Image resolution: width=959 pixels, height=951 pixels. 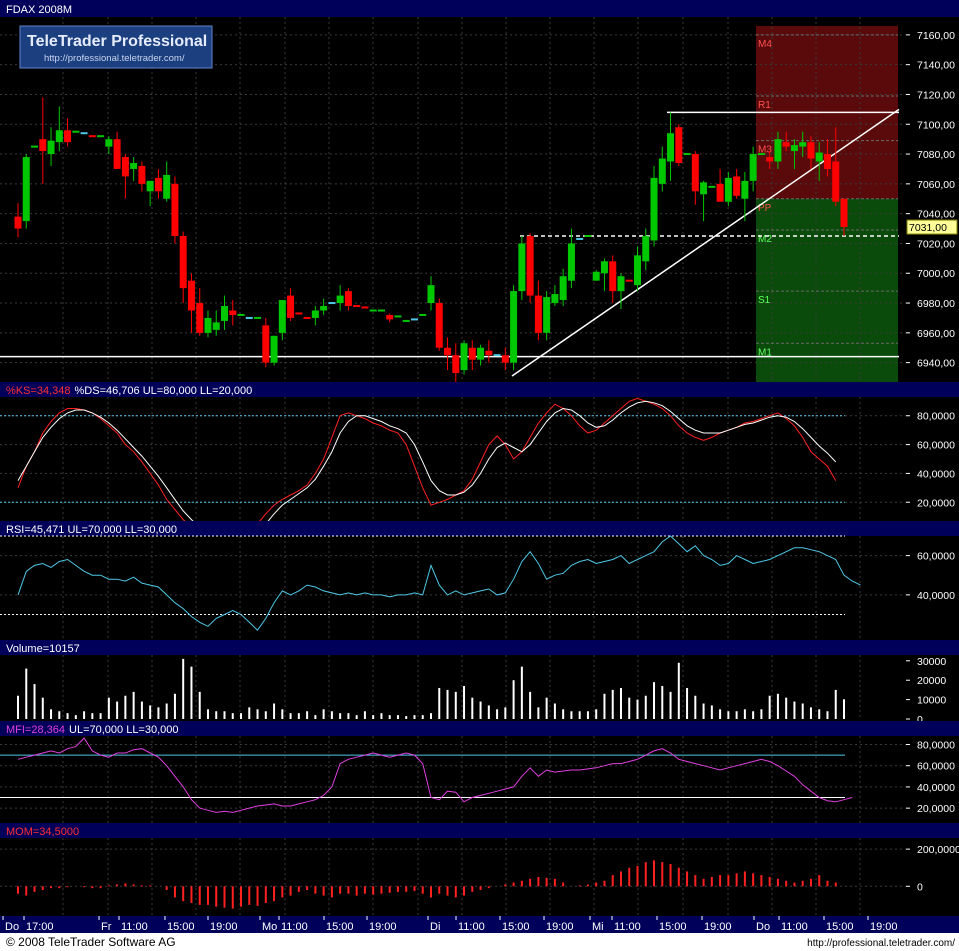 What do you see at coordinates (920, 887) in the screenshot?
I see `y-tick-label: 0` at bounding box center [920, 887].